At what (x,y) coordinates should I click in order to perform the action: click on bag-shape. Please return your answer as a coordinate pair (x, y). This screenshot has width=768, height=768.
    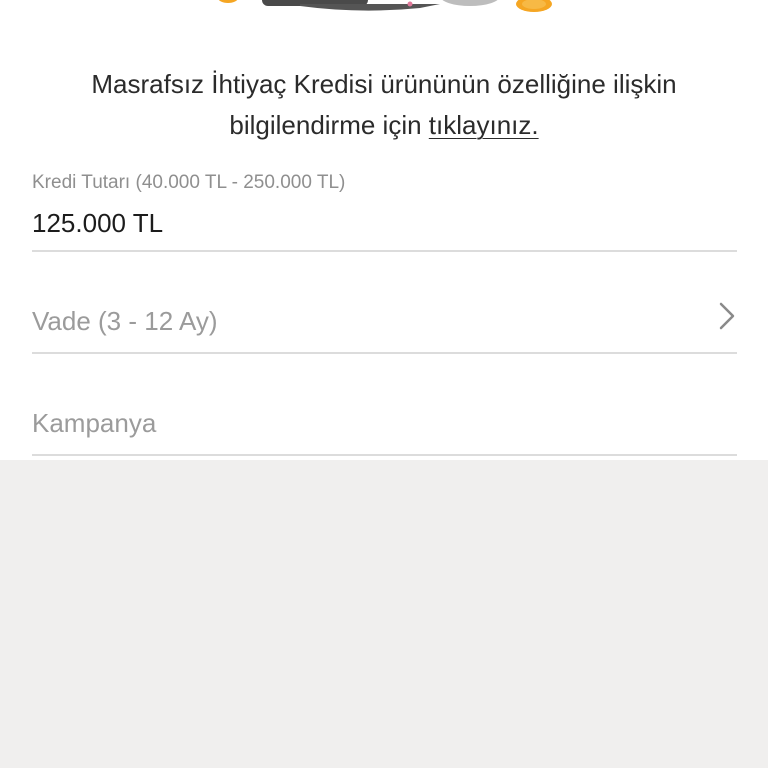
    Looking at the image, I should click on (470, 3).